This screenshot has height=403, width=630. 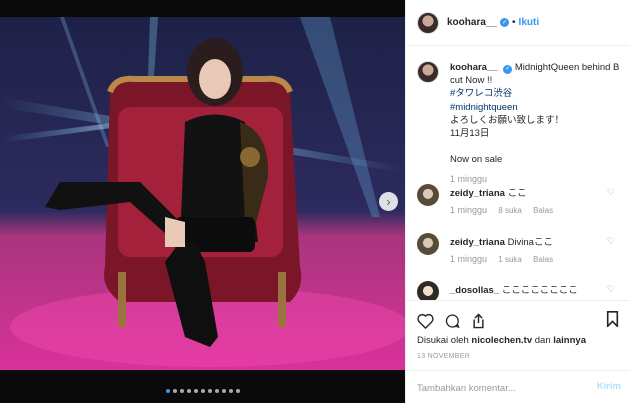 I want to click on comment-body: ここここここここ, so click(x=539, y=290).